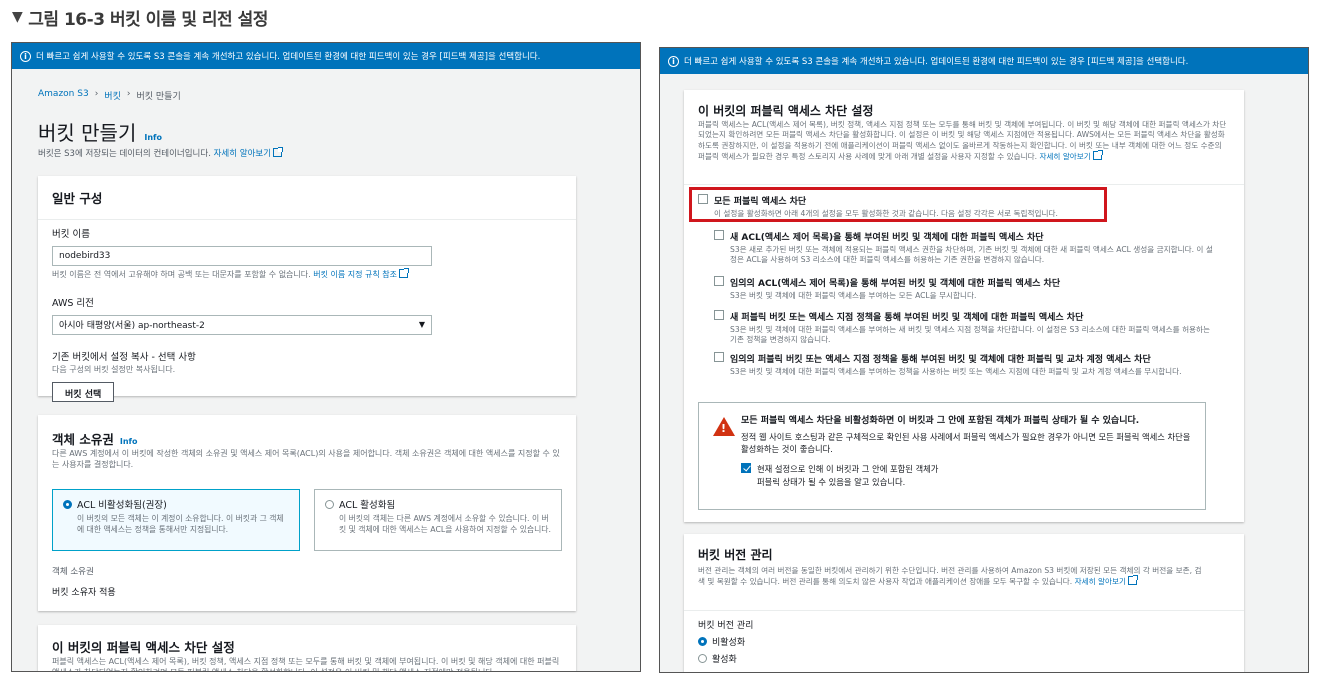 The height and width of the screenshot is (684, 1320). What do you see at coordinates (719, 357) in the screenshot?
I see `any-policy-checkbox` at bounding box center [719, 357].